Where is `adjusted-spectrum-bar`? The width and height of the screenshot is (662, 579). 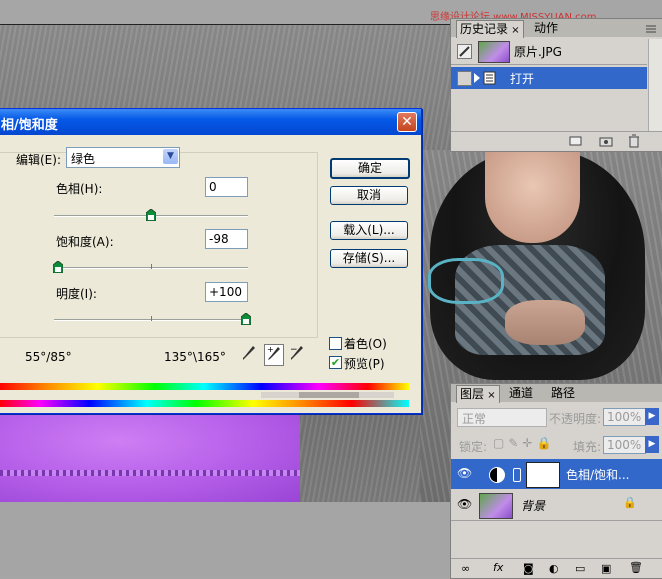
adjusted-spectrum-bar is located at coordinates (204, 403).